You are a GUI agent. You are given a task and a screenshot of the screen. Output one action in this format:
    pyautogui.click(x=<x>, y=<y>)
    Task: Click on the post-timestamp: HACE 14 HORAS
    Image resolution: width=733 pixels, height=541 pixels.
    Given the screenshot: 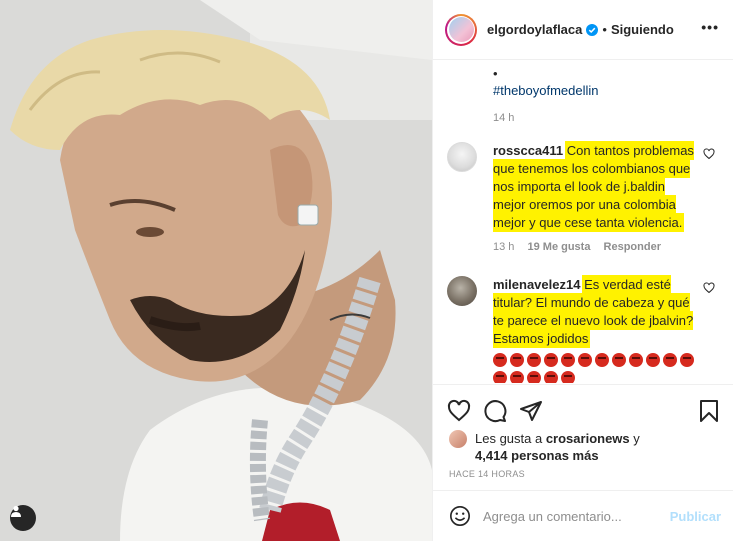 What is the action you would take?
    pyautogui.click(x=487, y=474)
    